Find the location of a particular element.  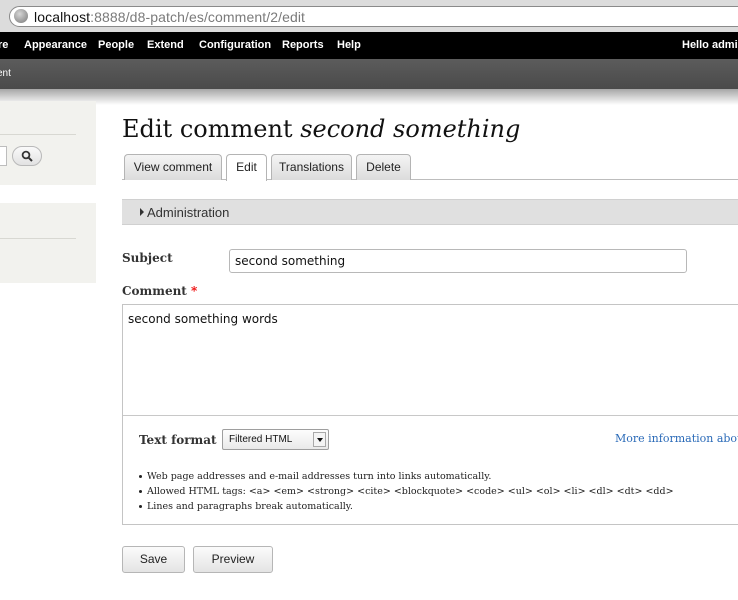

subject-input: second something is located at coordinates (458, 261).